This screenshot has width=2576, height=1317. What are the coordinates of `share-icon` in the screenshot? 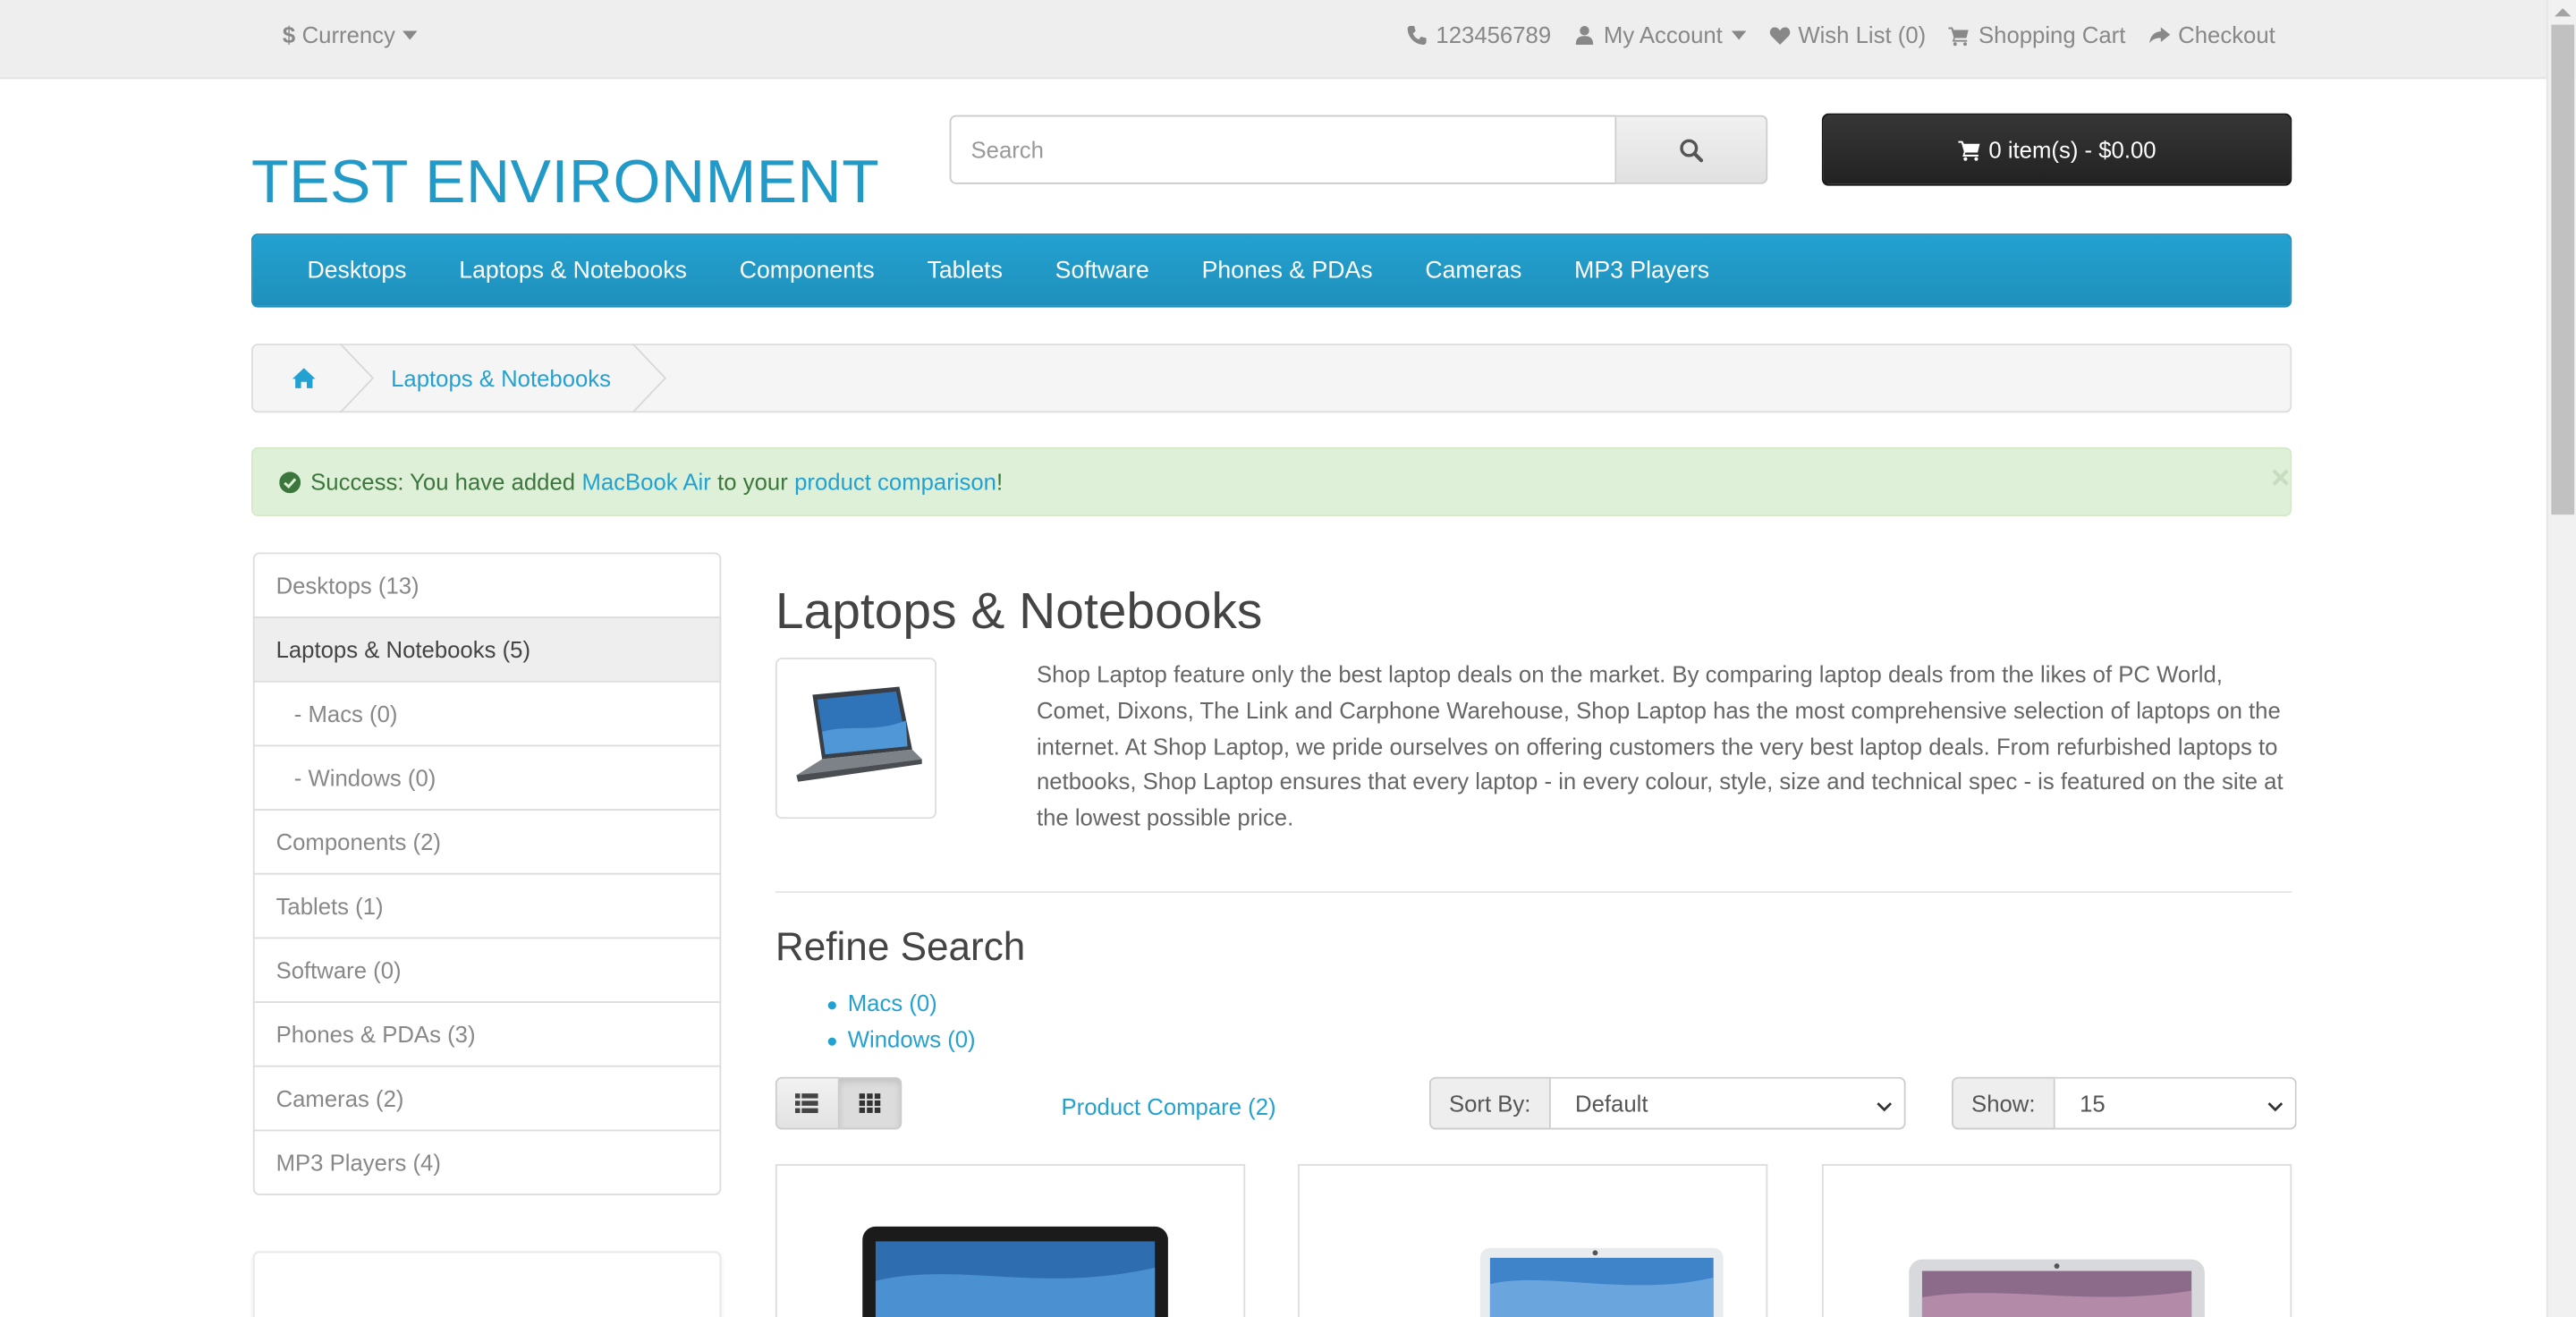 It's located at (2159, 35).